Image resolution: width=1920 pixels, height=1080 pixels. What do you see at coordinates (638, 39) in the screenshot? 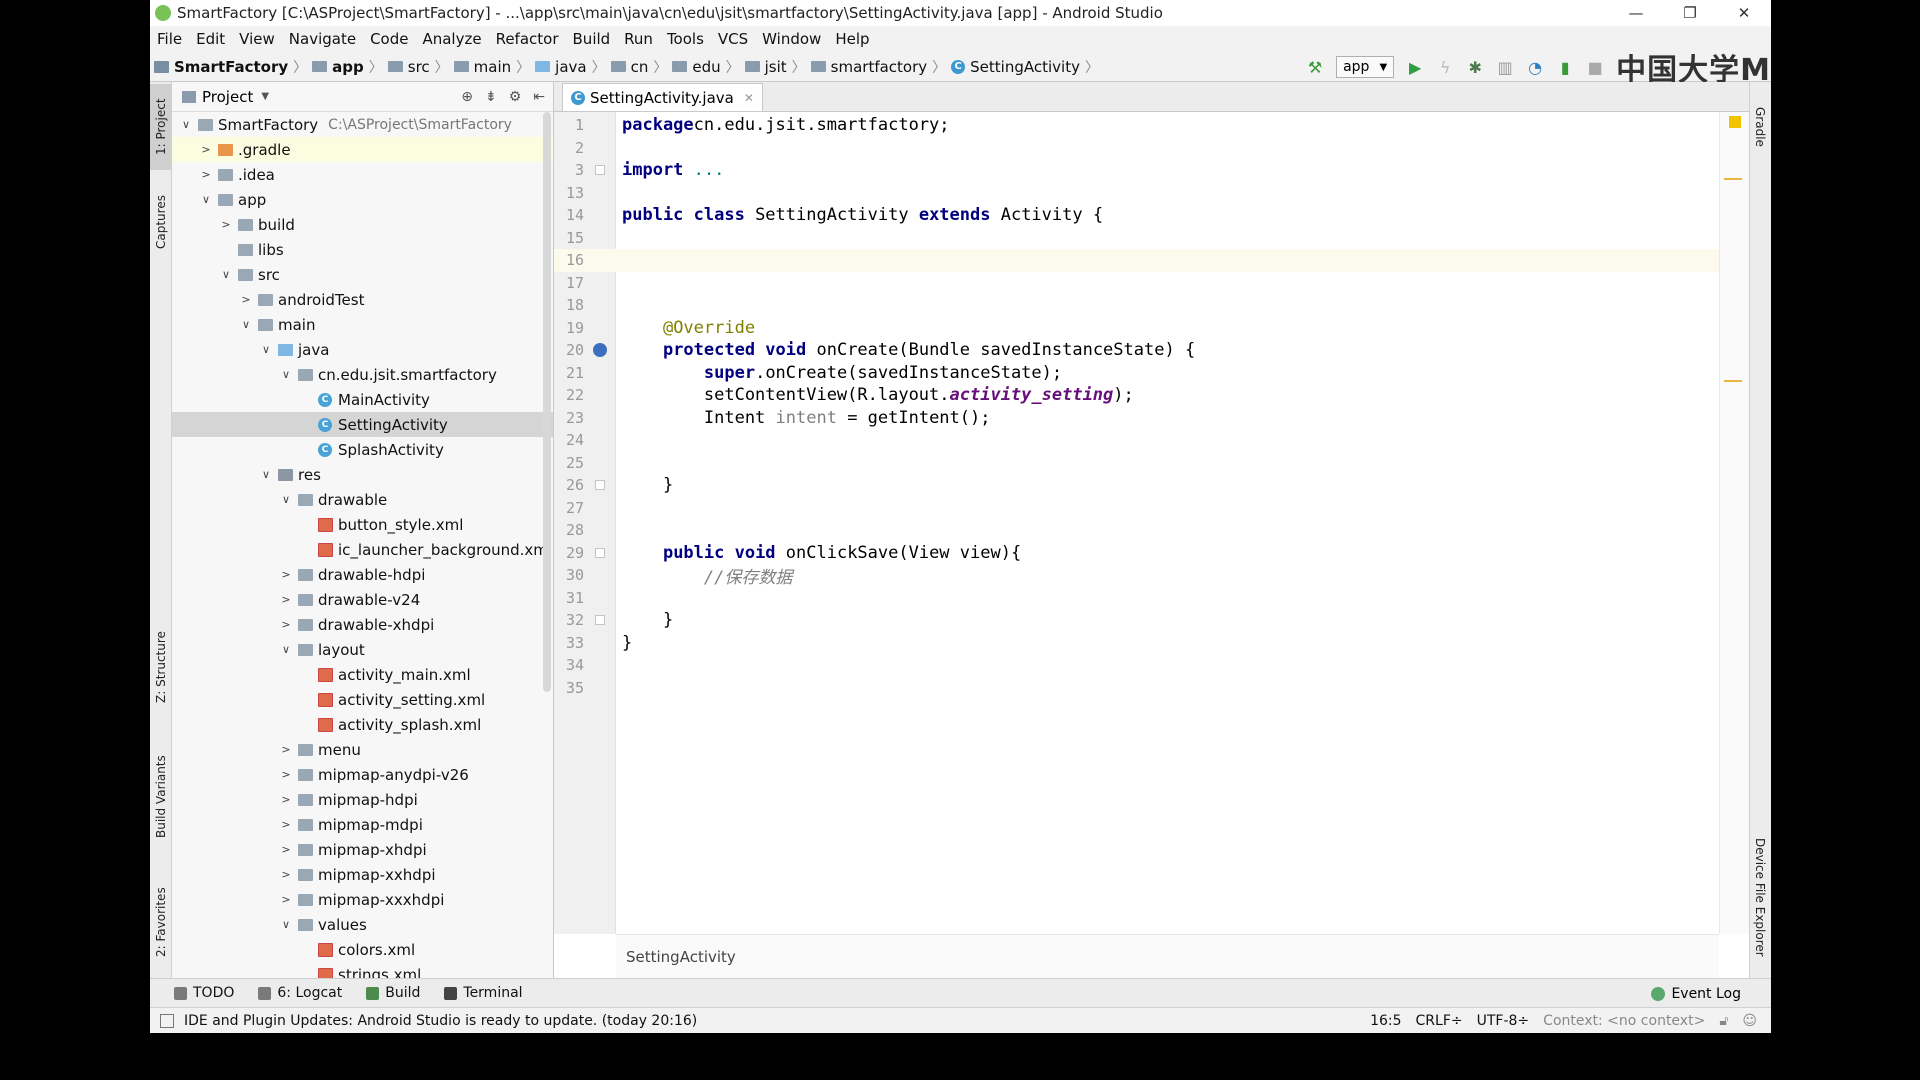
I see `menu-run: Run` at bounding box center [638, 39].